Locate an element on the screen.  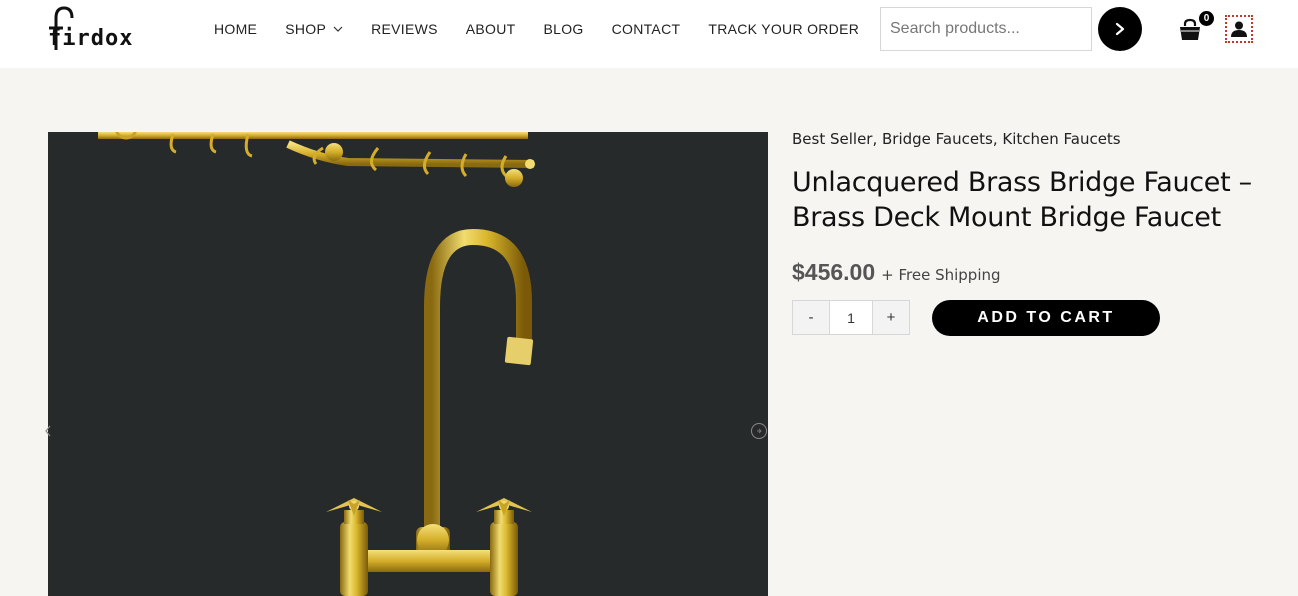
chevron-right-circle-icon is located at coordinates (759, 431).